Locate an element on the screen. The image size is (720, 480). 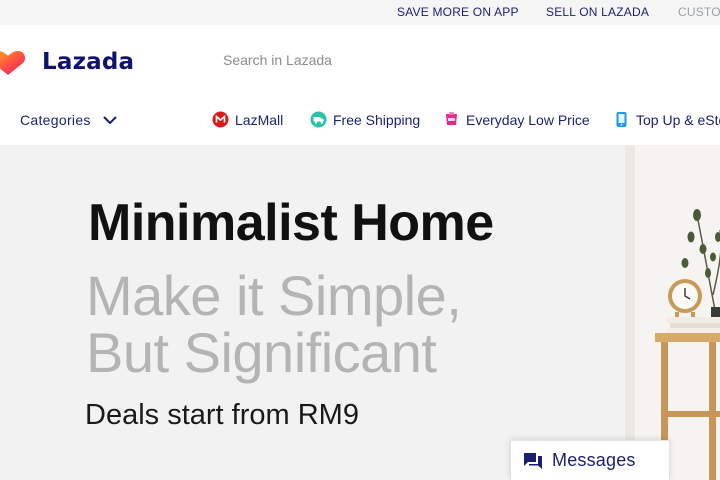
top-up-icon is located at coordinates (621, 119).